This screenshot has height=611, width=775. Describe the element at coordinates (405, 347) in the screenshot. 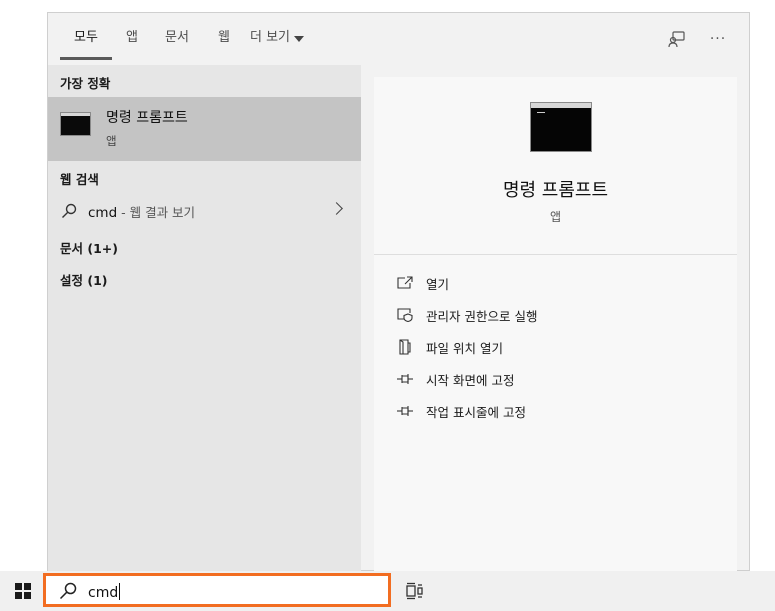

I see `file-location-icon` at that location.